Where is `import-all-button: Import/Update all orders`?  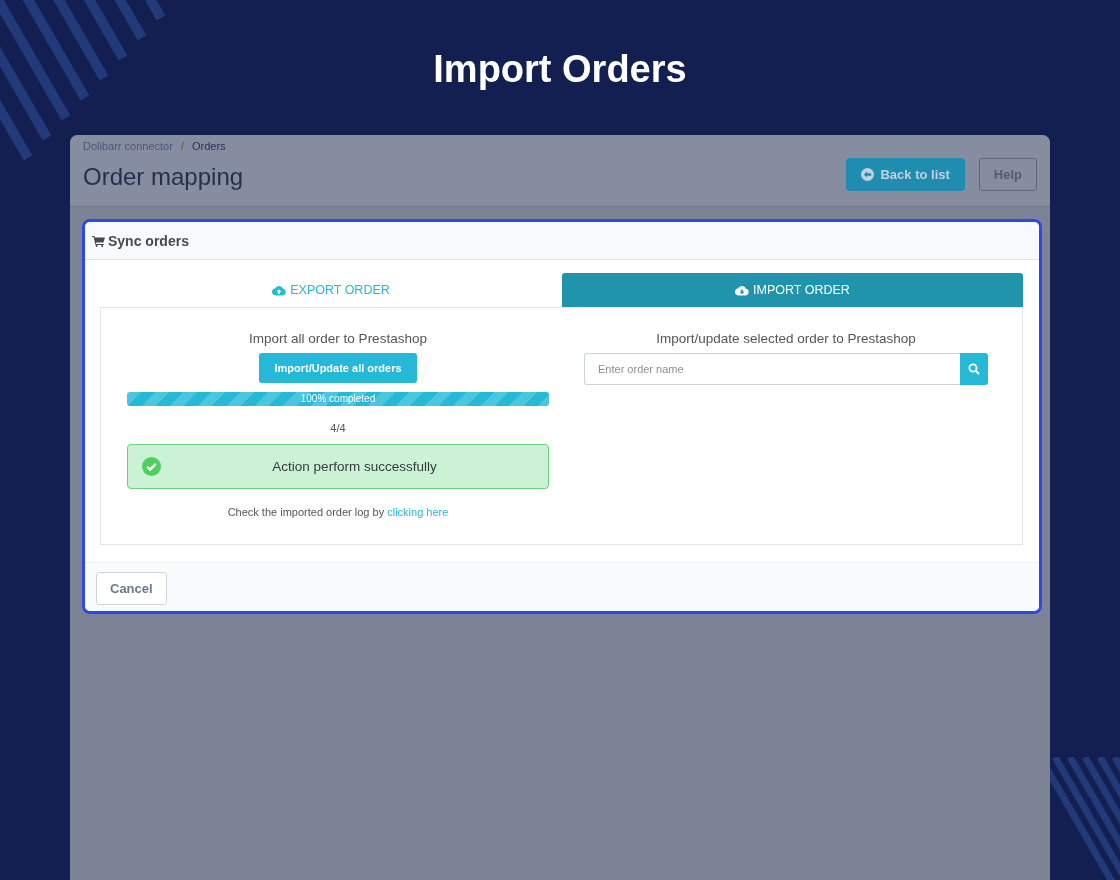 import-all-button: Import/Update all orders is located at coordinates (338, 368).